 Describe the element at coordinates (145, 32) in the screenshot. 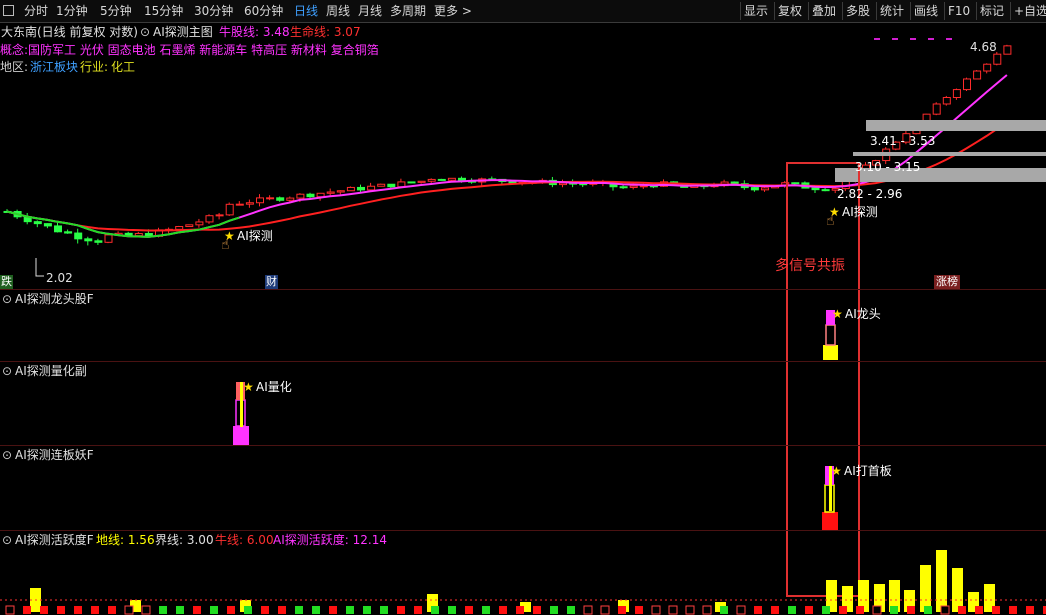

I see `indicator-gear-icon: ⊙` at that location.